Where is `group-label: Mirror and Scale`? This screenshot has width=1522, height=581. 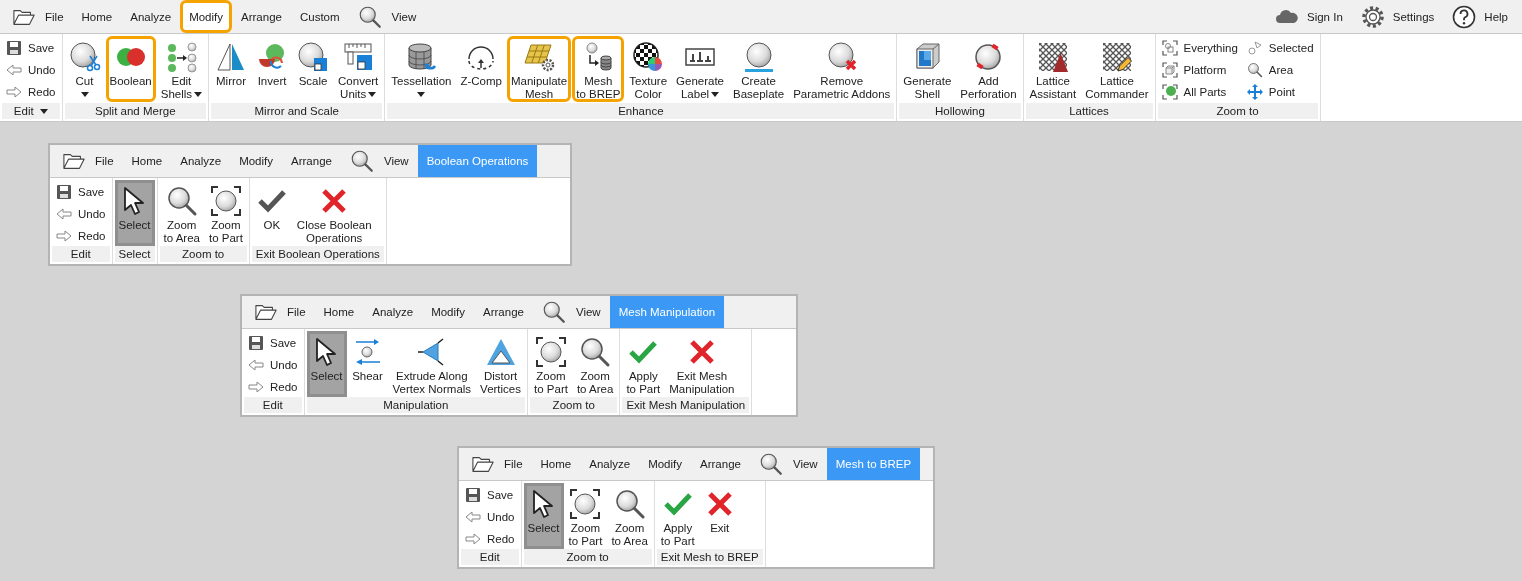
group-label: Mirror and Scale is located at coordinates (296, 111).